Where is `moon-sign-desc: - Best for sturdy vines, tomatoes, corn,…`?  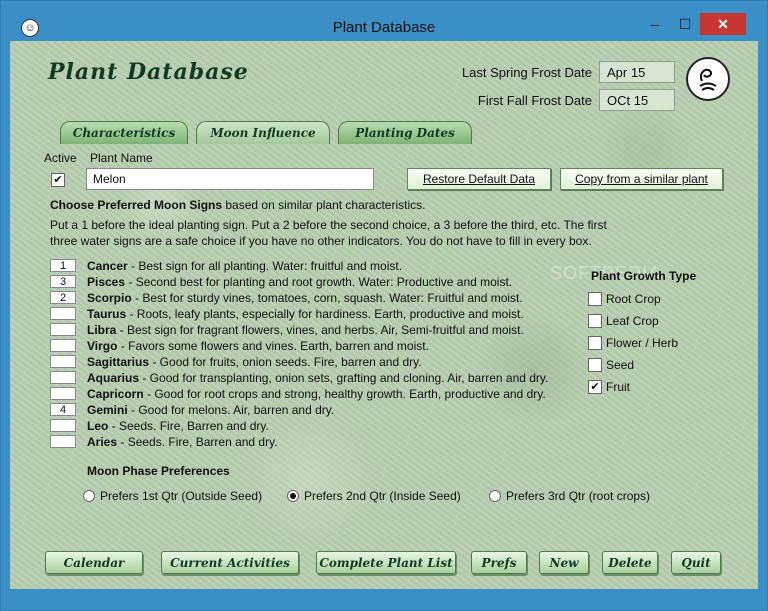 moon-sign-desc: - Best for sturdy vines, tomatoes, corn,… is located at coordinates (327, 298).